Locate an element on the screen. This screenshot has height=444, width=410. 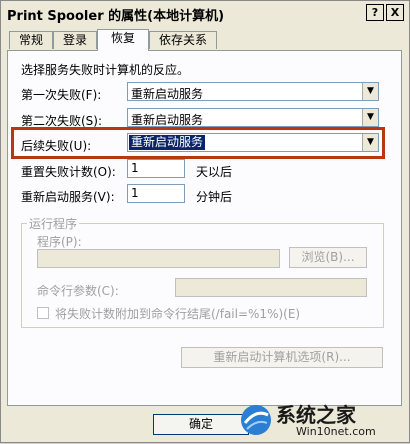
reset-count-input: 1 is located at coordinates (156, 168).